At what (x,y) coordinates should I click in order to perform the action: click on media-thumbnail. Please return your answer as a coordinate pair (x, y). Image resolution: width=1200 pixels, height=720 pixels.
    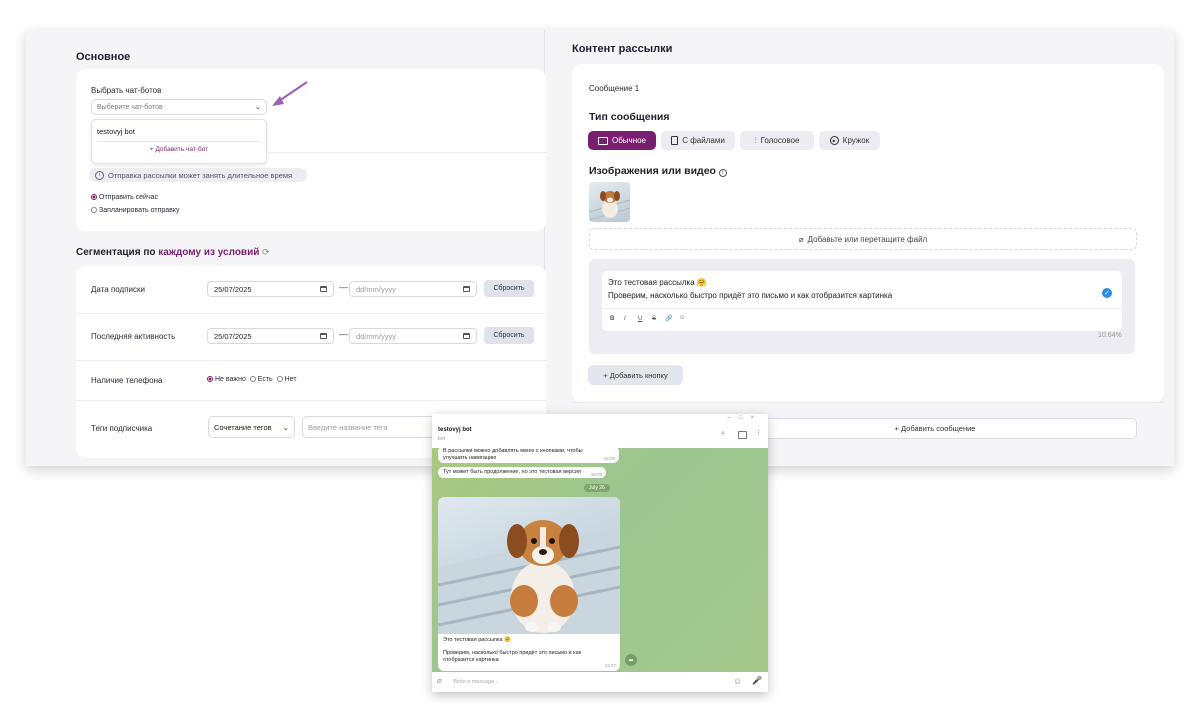
    Looking at the image, I should click on (609, 202).